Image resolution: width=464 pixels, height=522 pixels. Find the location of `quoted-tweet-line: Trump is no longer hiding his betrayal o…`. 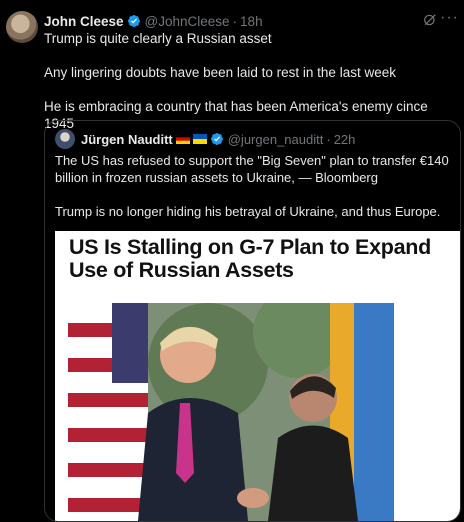

quoted-tweet-line: Trump is no longer hiding his betrayal o… is located at coordinates (248, 211).